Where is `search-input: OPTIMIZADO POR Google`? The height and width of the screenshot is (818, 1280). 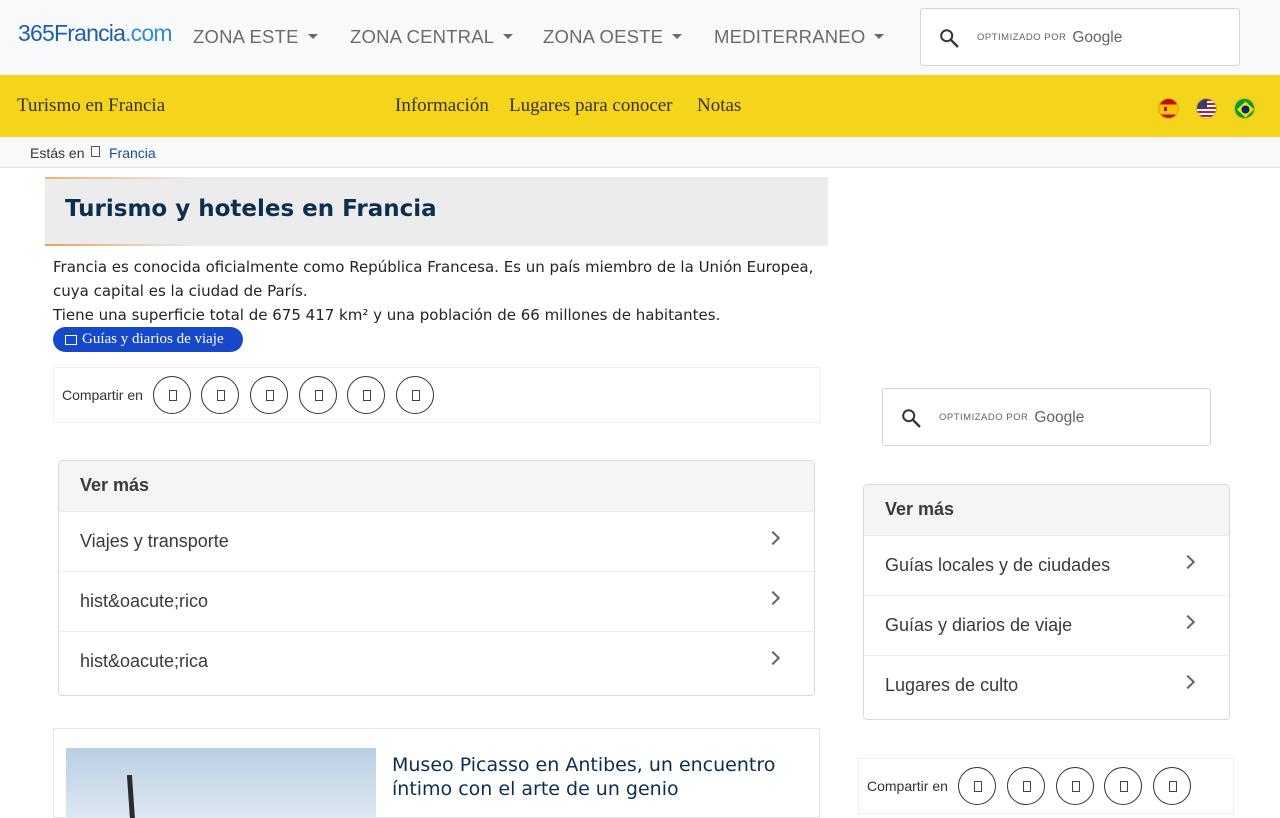 search-input: OPTIMIZADO POR Google is located at coordinates (1080, 37).